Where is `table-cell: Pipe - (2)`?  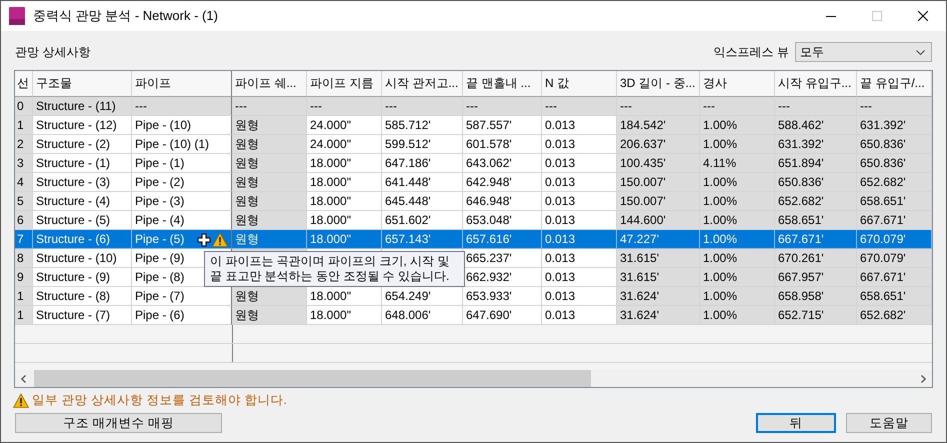
table-cell: Pipe - (2) is located at coordinates (182, 182).